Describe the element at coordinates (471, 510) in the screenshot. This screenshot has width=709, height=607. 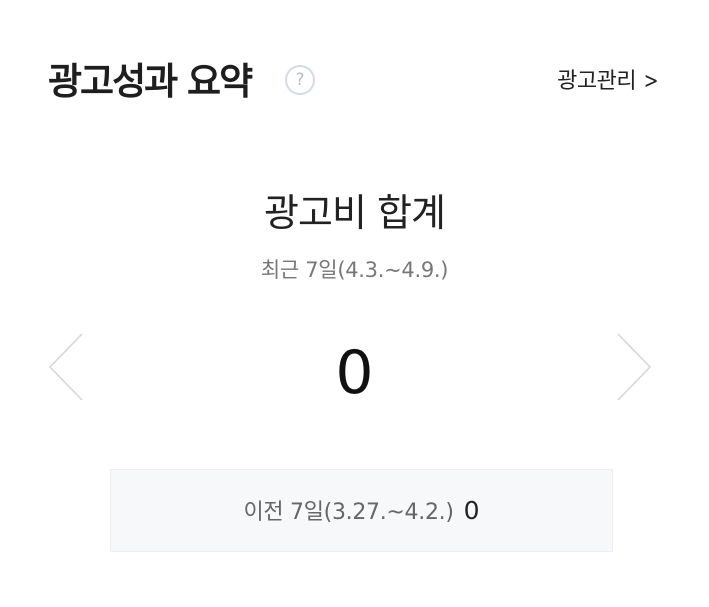
I see `previous-period-value: 0` at that location.